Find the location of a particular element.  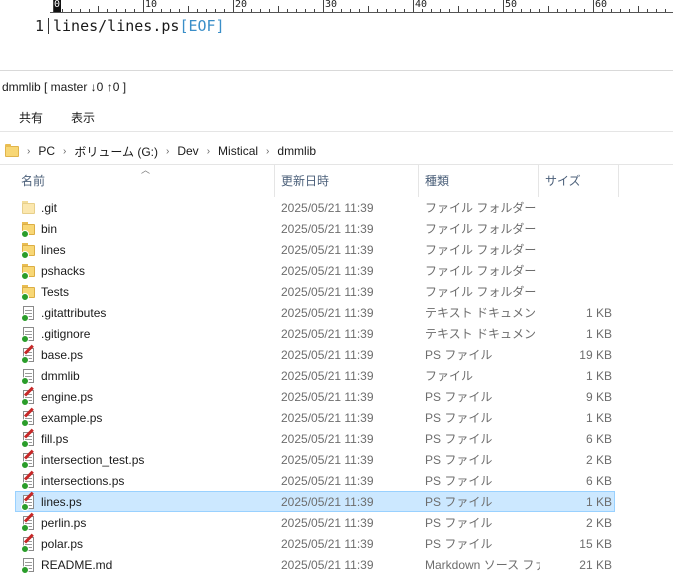

ruler-cursor-label: 0 is located at coordinates (57, 5).